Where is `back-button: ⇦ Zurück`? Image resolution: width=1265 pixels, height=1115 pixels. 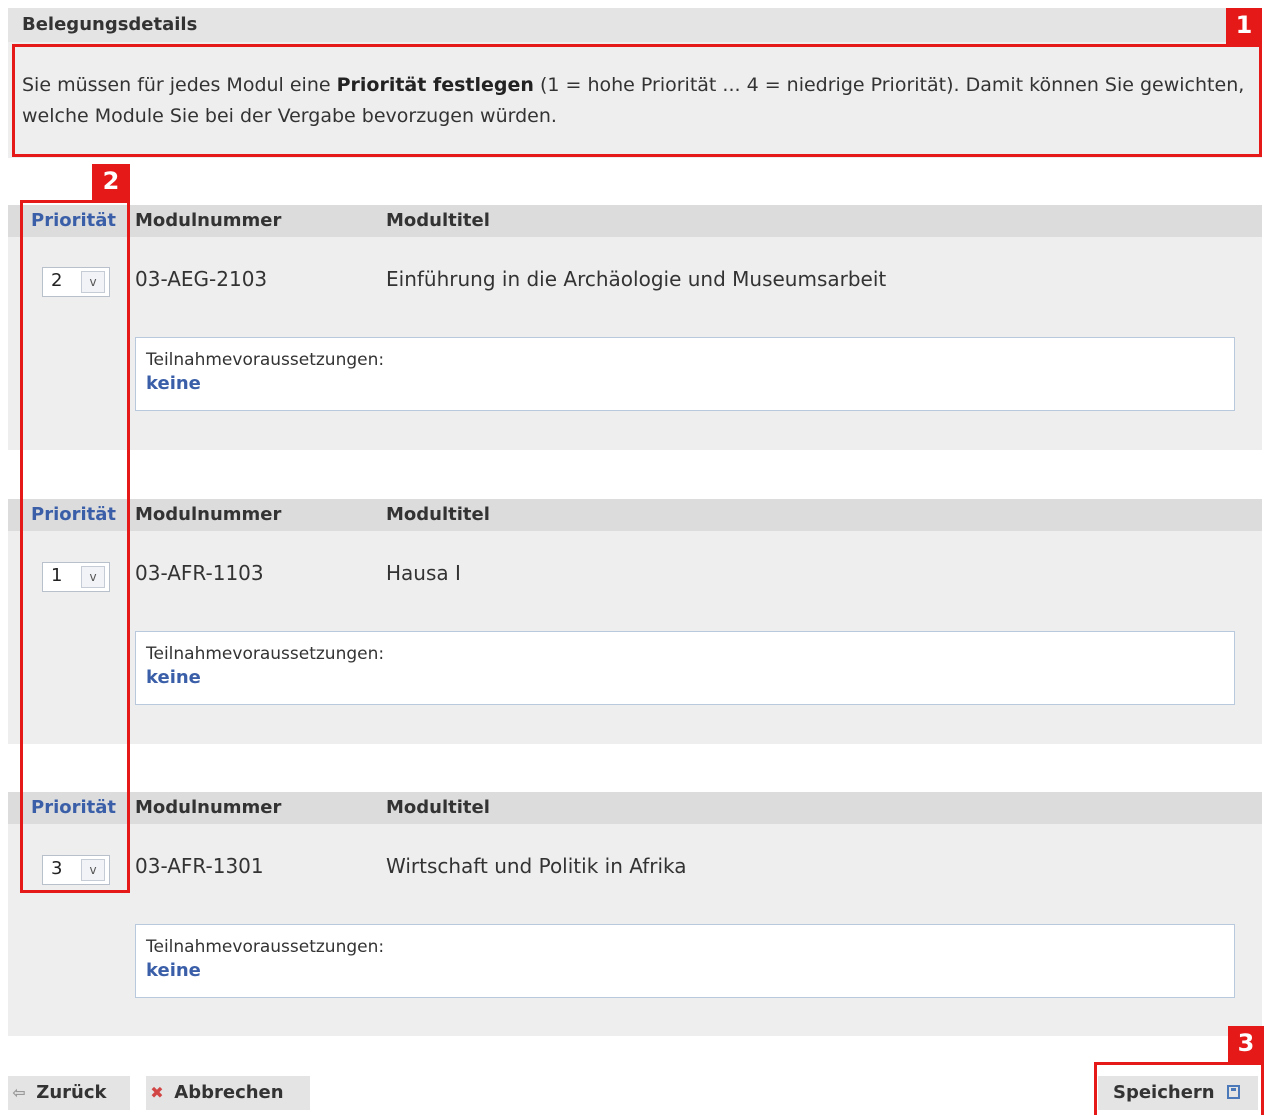 back-button: ⇦ Zurück is located at coordinates (69, 1093).